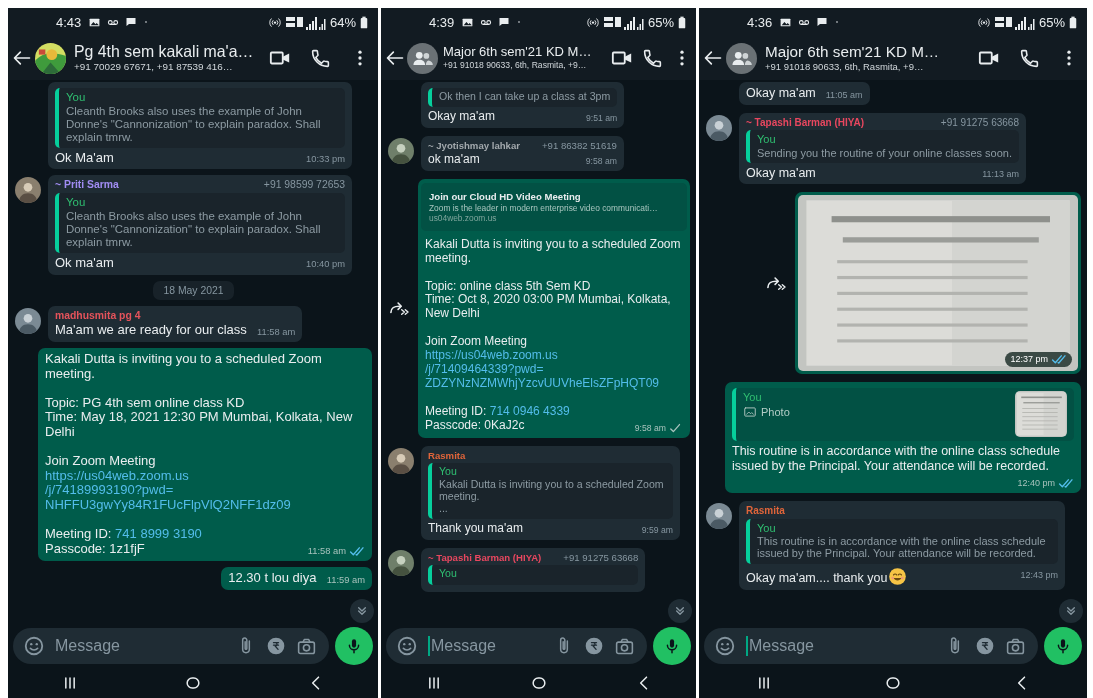  I want to click on date-label: 18 May 2021, so click(193, 290).